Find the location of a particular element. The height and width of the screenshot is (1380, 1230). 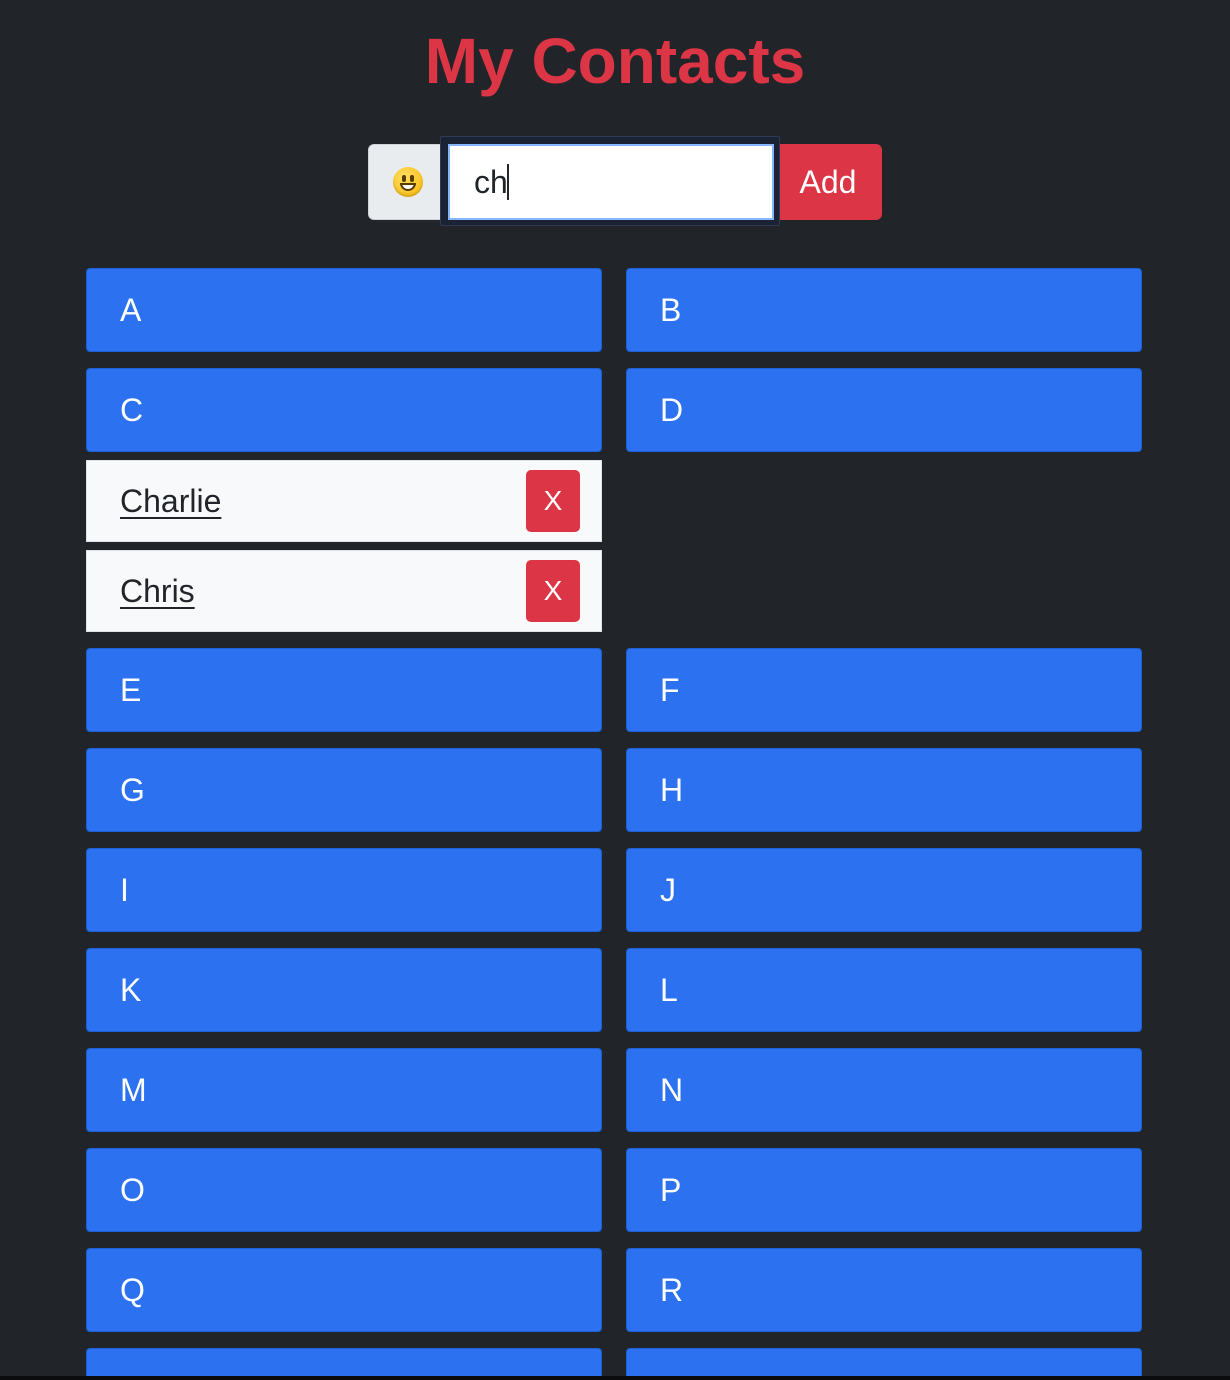

add-contact-form: Add is located at coordinates (625, 181).